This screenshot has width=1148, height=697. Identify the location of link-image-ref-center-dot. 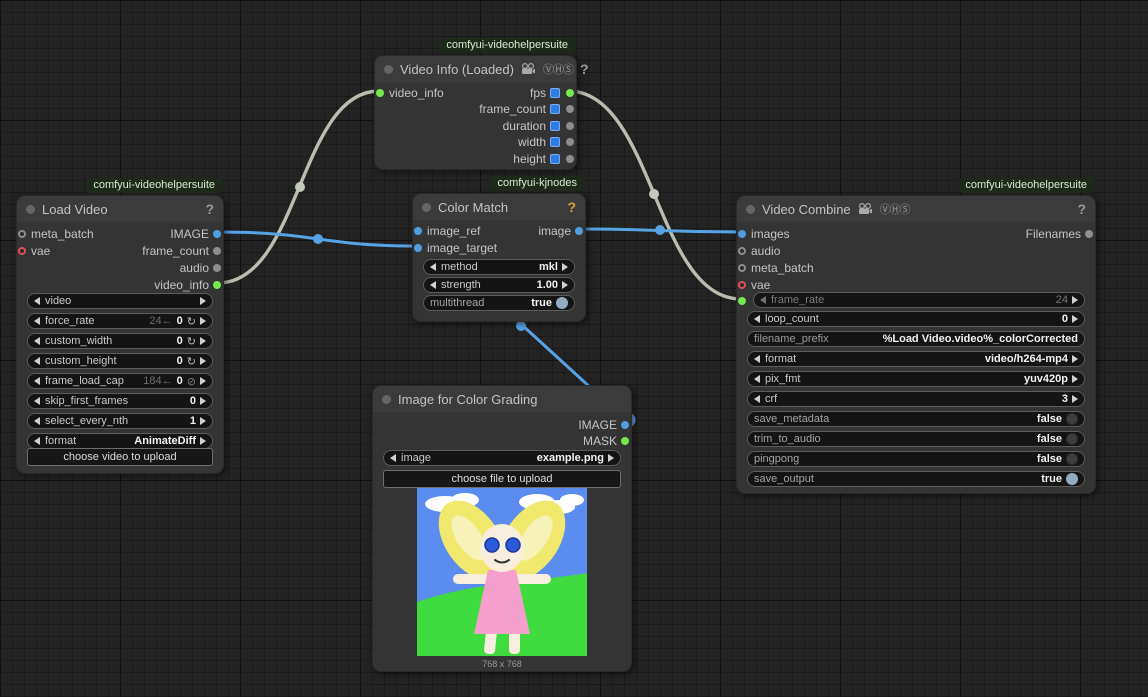
(521, 326).